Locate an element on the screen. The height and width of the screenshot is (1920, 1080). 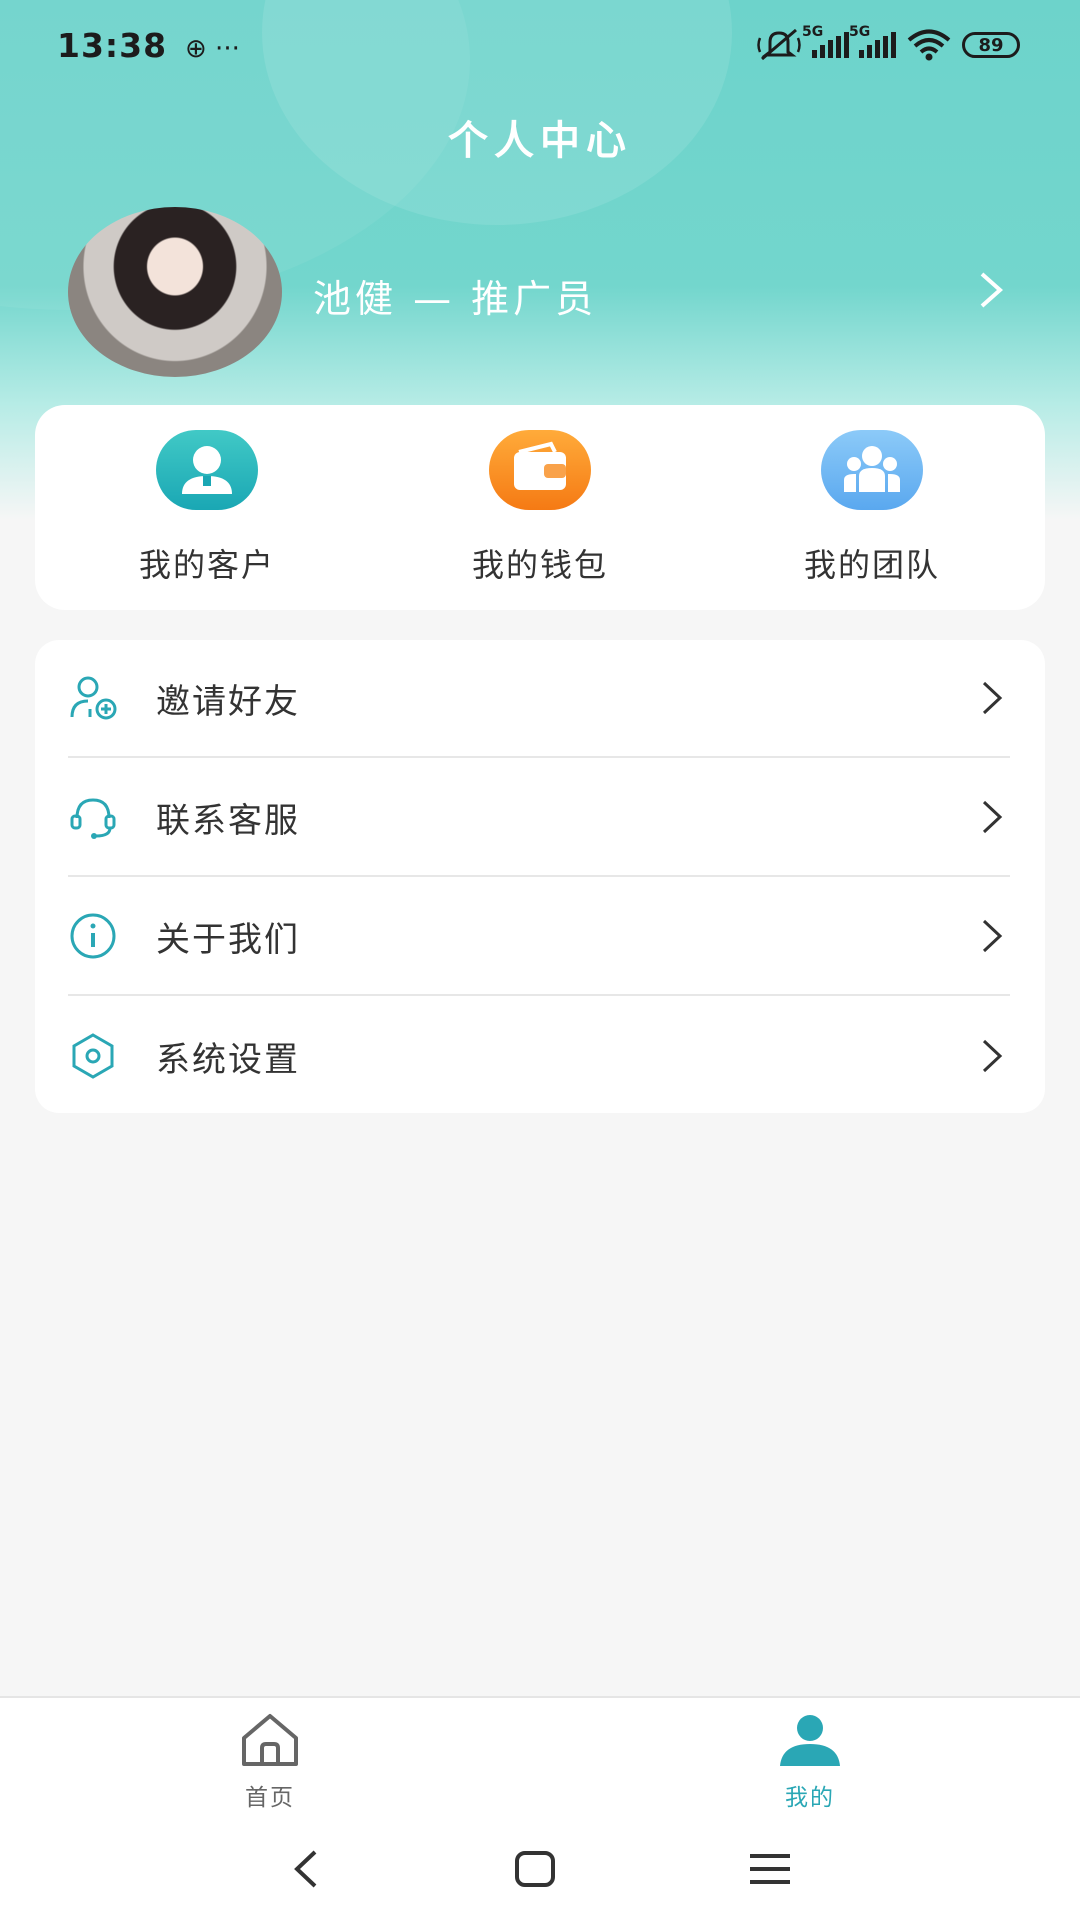
wallet-icon is located at coordinates (540, 470).